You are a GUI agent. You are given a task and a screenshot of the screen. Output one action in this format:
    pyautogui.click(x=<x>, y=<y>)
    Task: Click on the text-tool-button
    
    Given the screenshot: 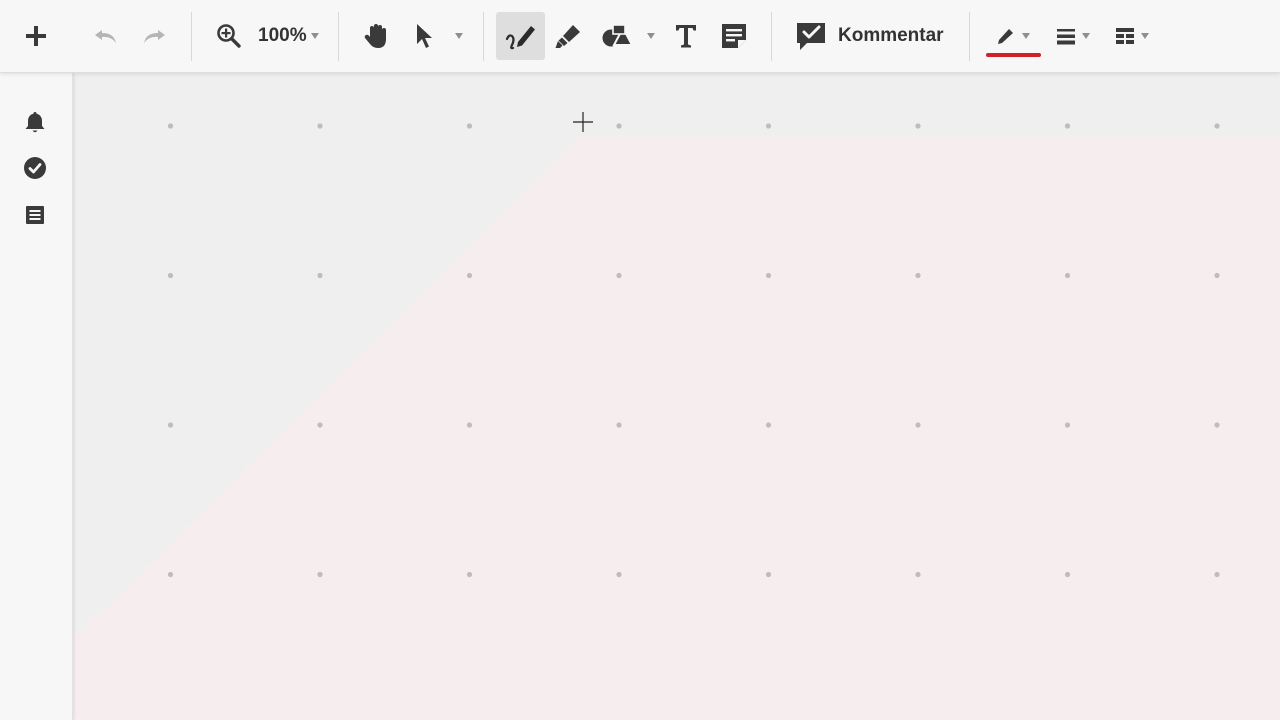 What is the action you would take?
    pyautogui.click(x=686, y=36)
    